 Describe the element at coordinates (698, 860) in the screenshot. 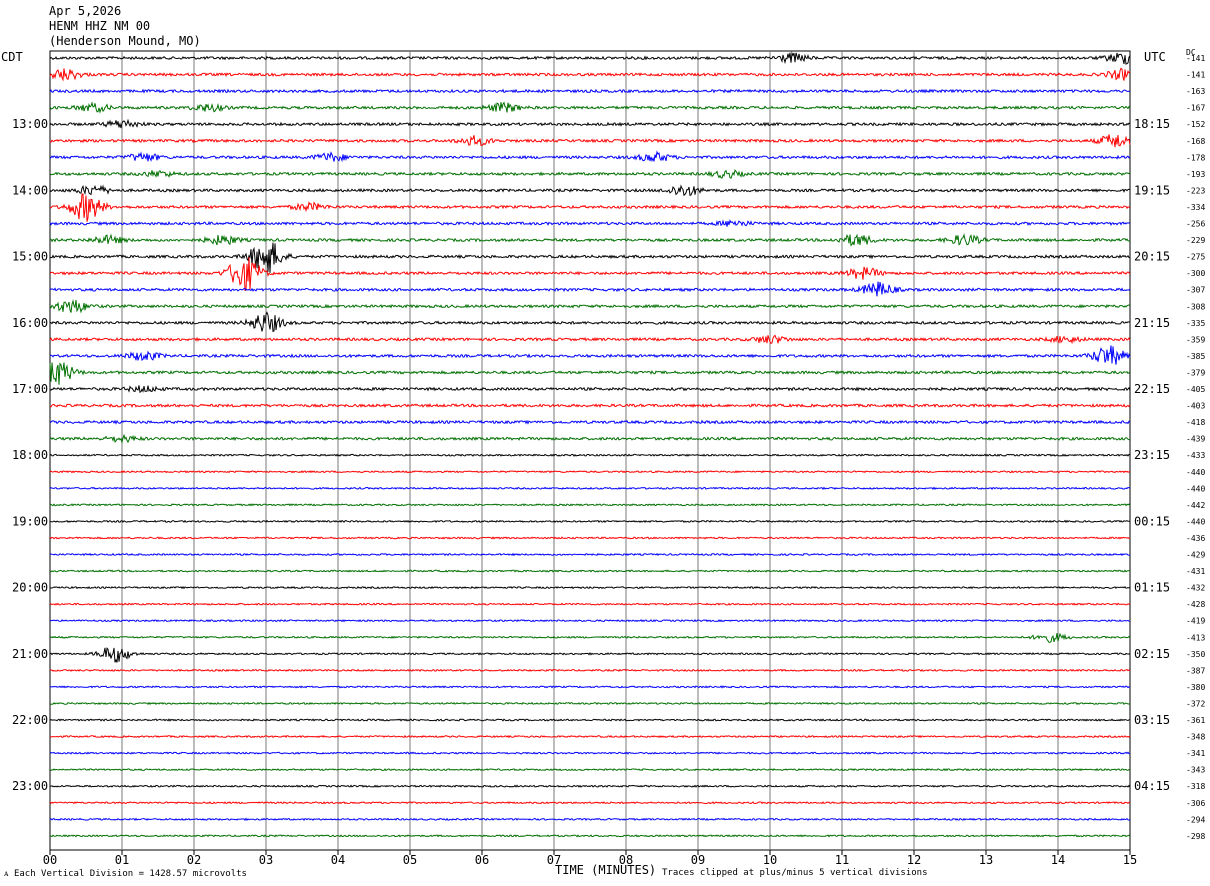

I see `x-tick-label: 09` at that location.